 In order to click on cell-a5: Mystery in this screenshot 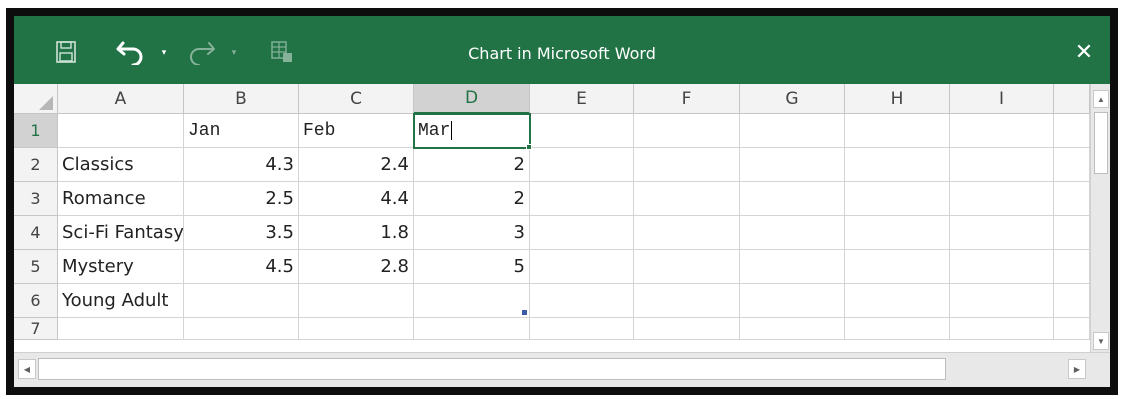, I will do `click(121, 267)`.